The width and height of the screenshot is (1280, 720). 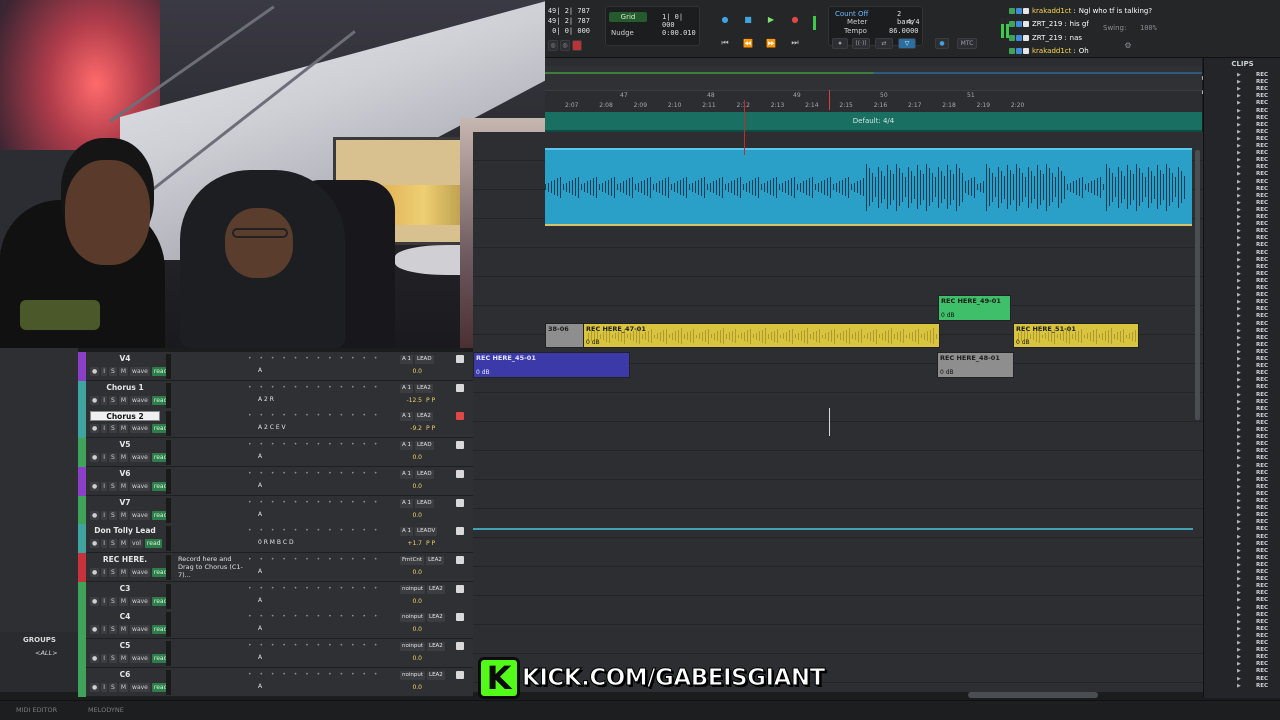 I want to click on online-icon: ●, so click(x=725, y=19).